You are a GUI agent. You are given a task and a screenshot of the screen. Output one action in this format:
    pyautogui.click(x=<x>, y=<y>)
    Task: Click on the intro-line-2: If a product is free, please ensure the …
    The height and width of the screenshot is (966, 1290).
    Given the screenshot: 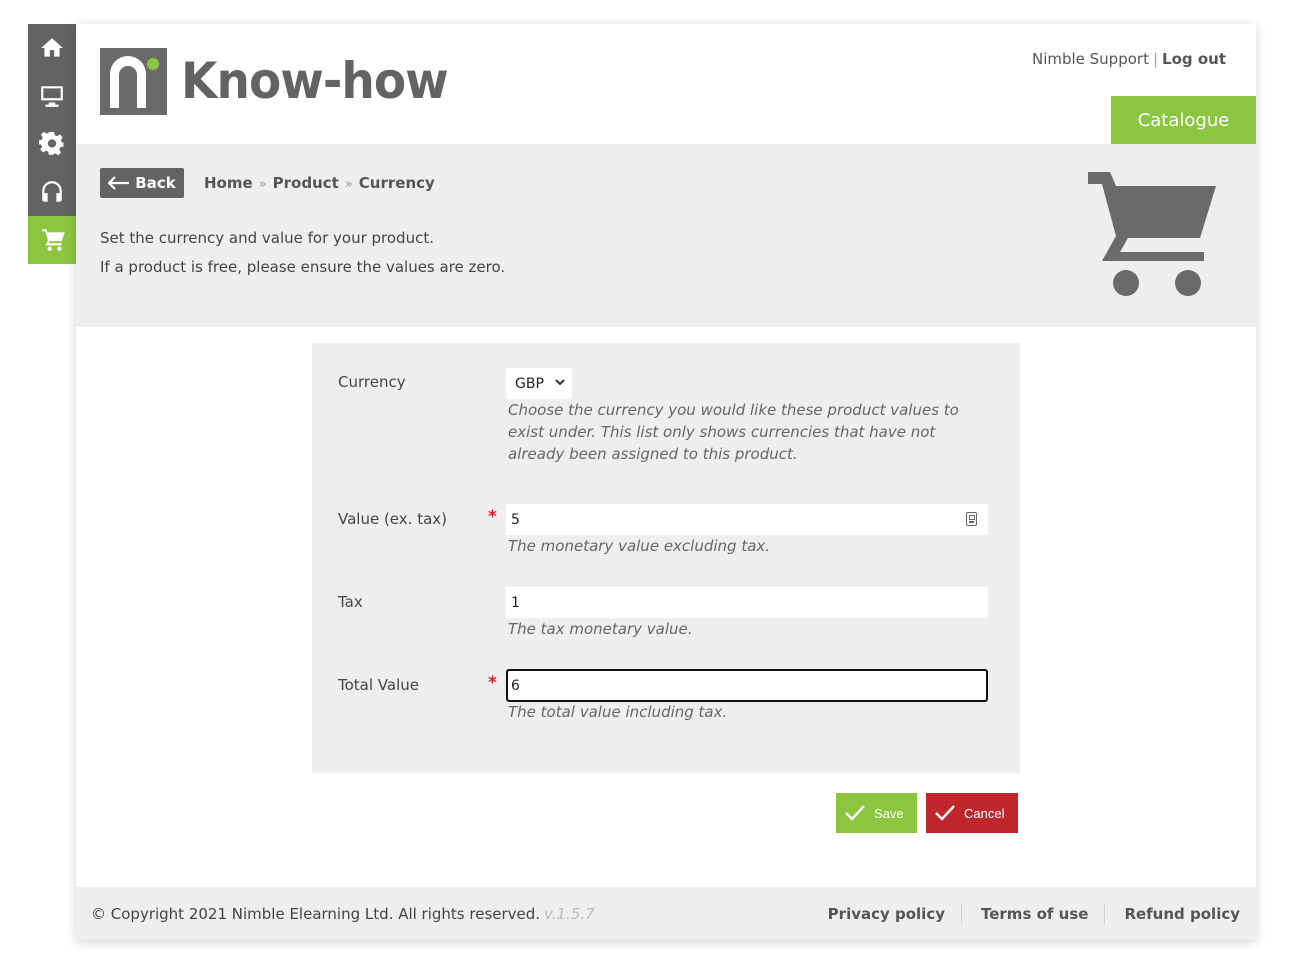 What is the action you would take?
    pyautogui.click(x=303, y=267)
    